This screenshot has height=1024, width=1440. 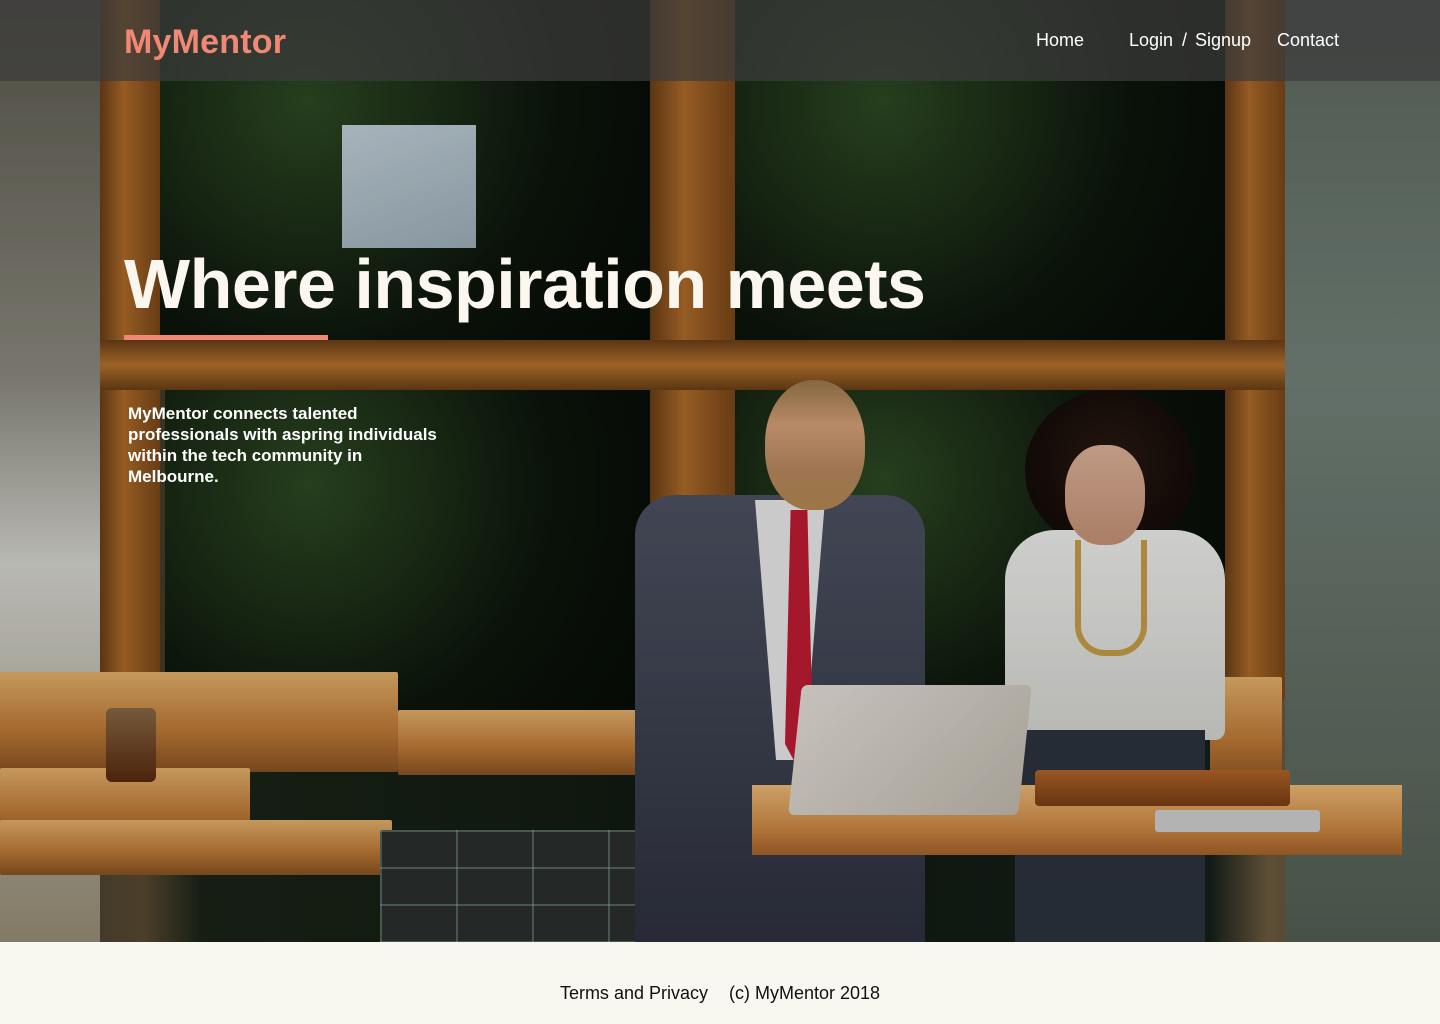 What do you see at coordinates (1223, 40) in the screenshot?
I see `nav-signup-link: Signup` at bounding box center [1223, 40].